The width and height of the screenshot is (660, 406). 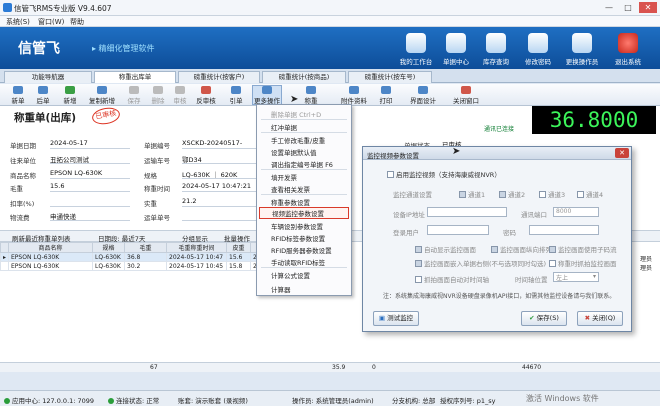 I want to click on spec-label: 规格, so click(x=150, y=176).